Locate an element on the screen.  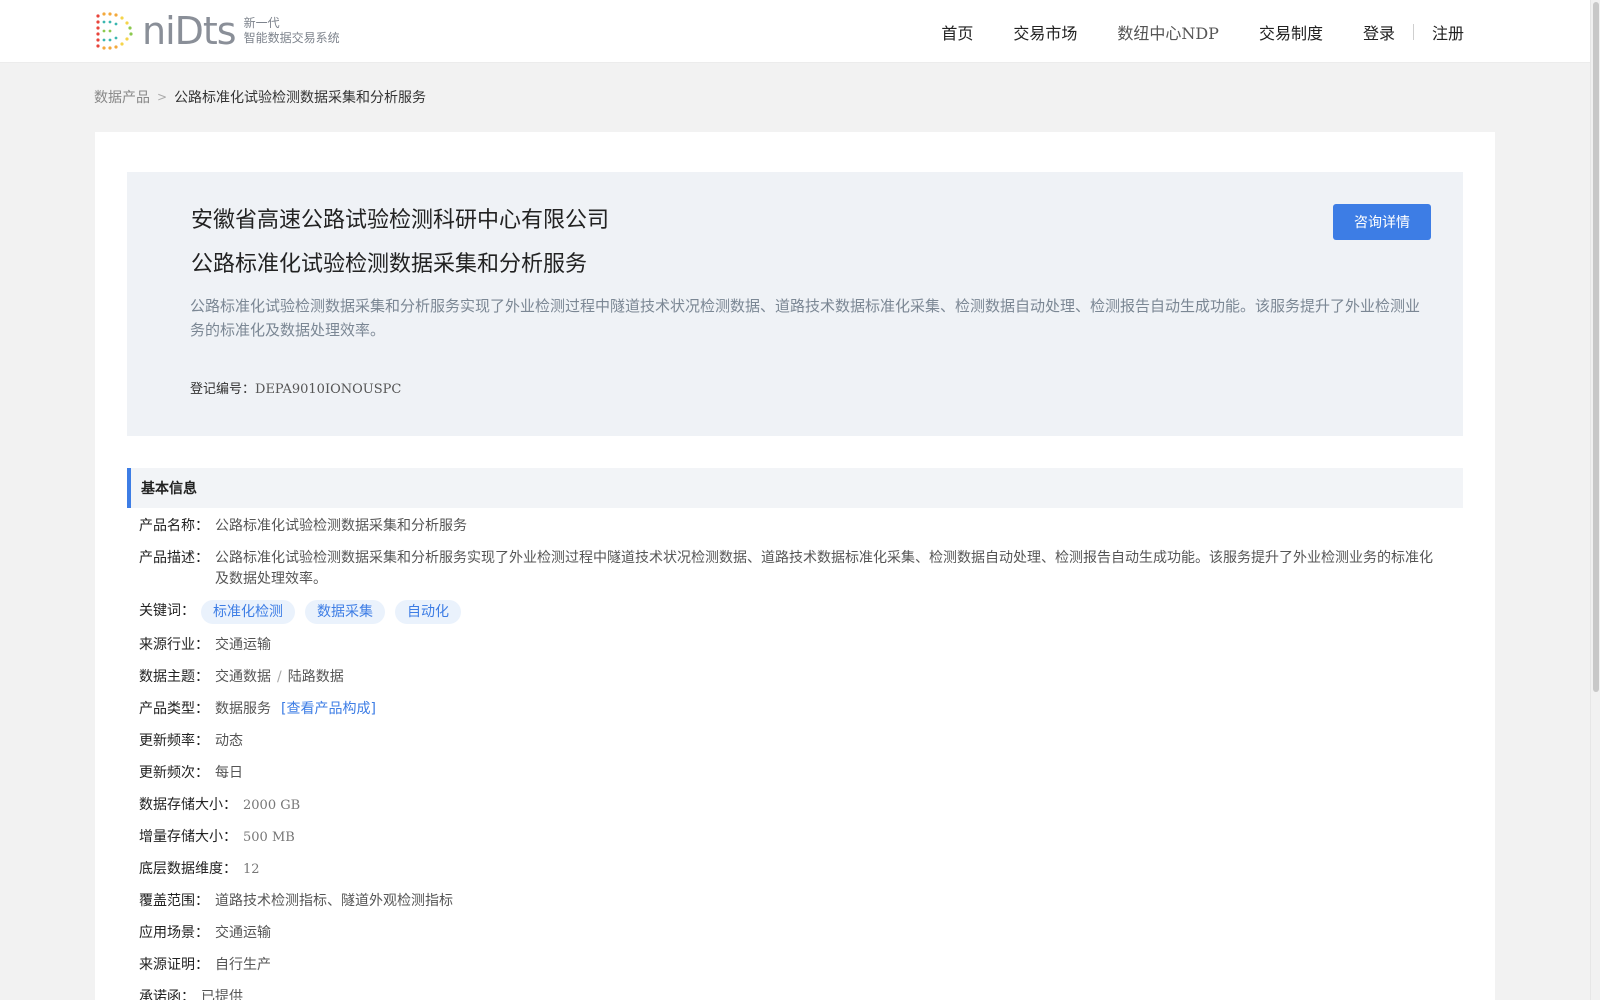
info-value: 道路技术检测指标、隧道外观检测指标 is located at coordinates (334, 901).